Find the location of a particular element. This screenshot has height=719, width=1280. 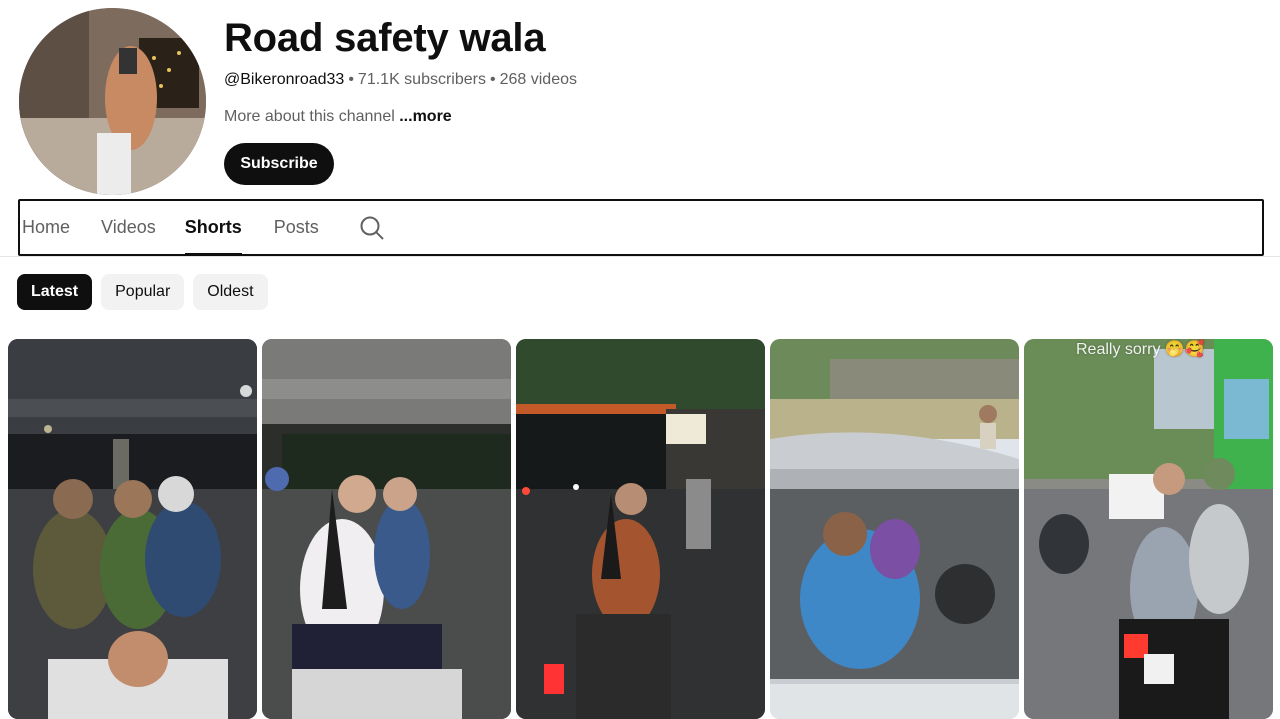

channel-about: More about this channel ...more is located at coordinates (400, 117).